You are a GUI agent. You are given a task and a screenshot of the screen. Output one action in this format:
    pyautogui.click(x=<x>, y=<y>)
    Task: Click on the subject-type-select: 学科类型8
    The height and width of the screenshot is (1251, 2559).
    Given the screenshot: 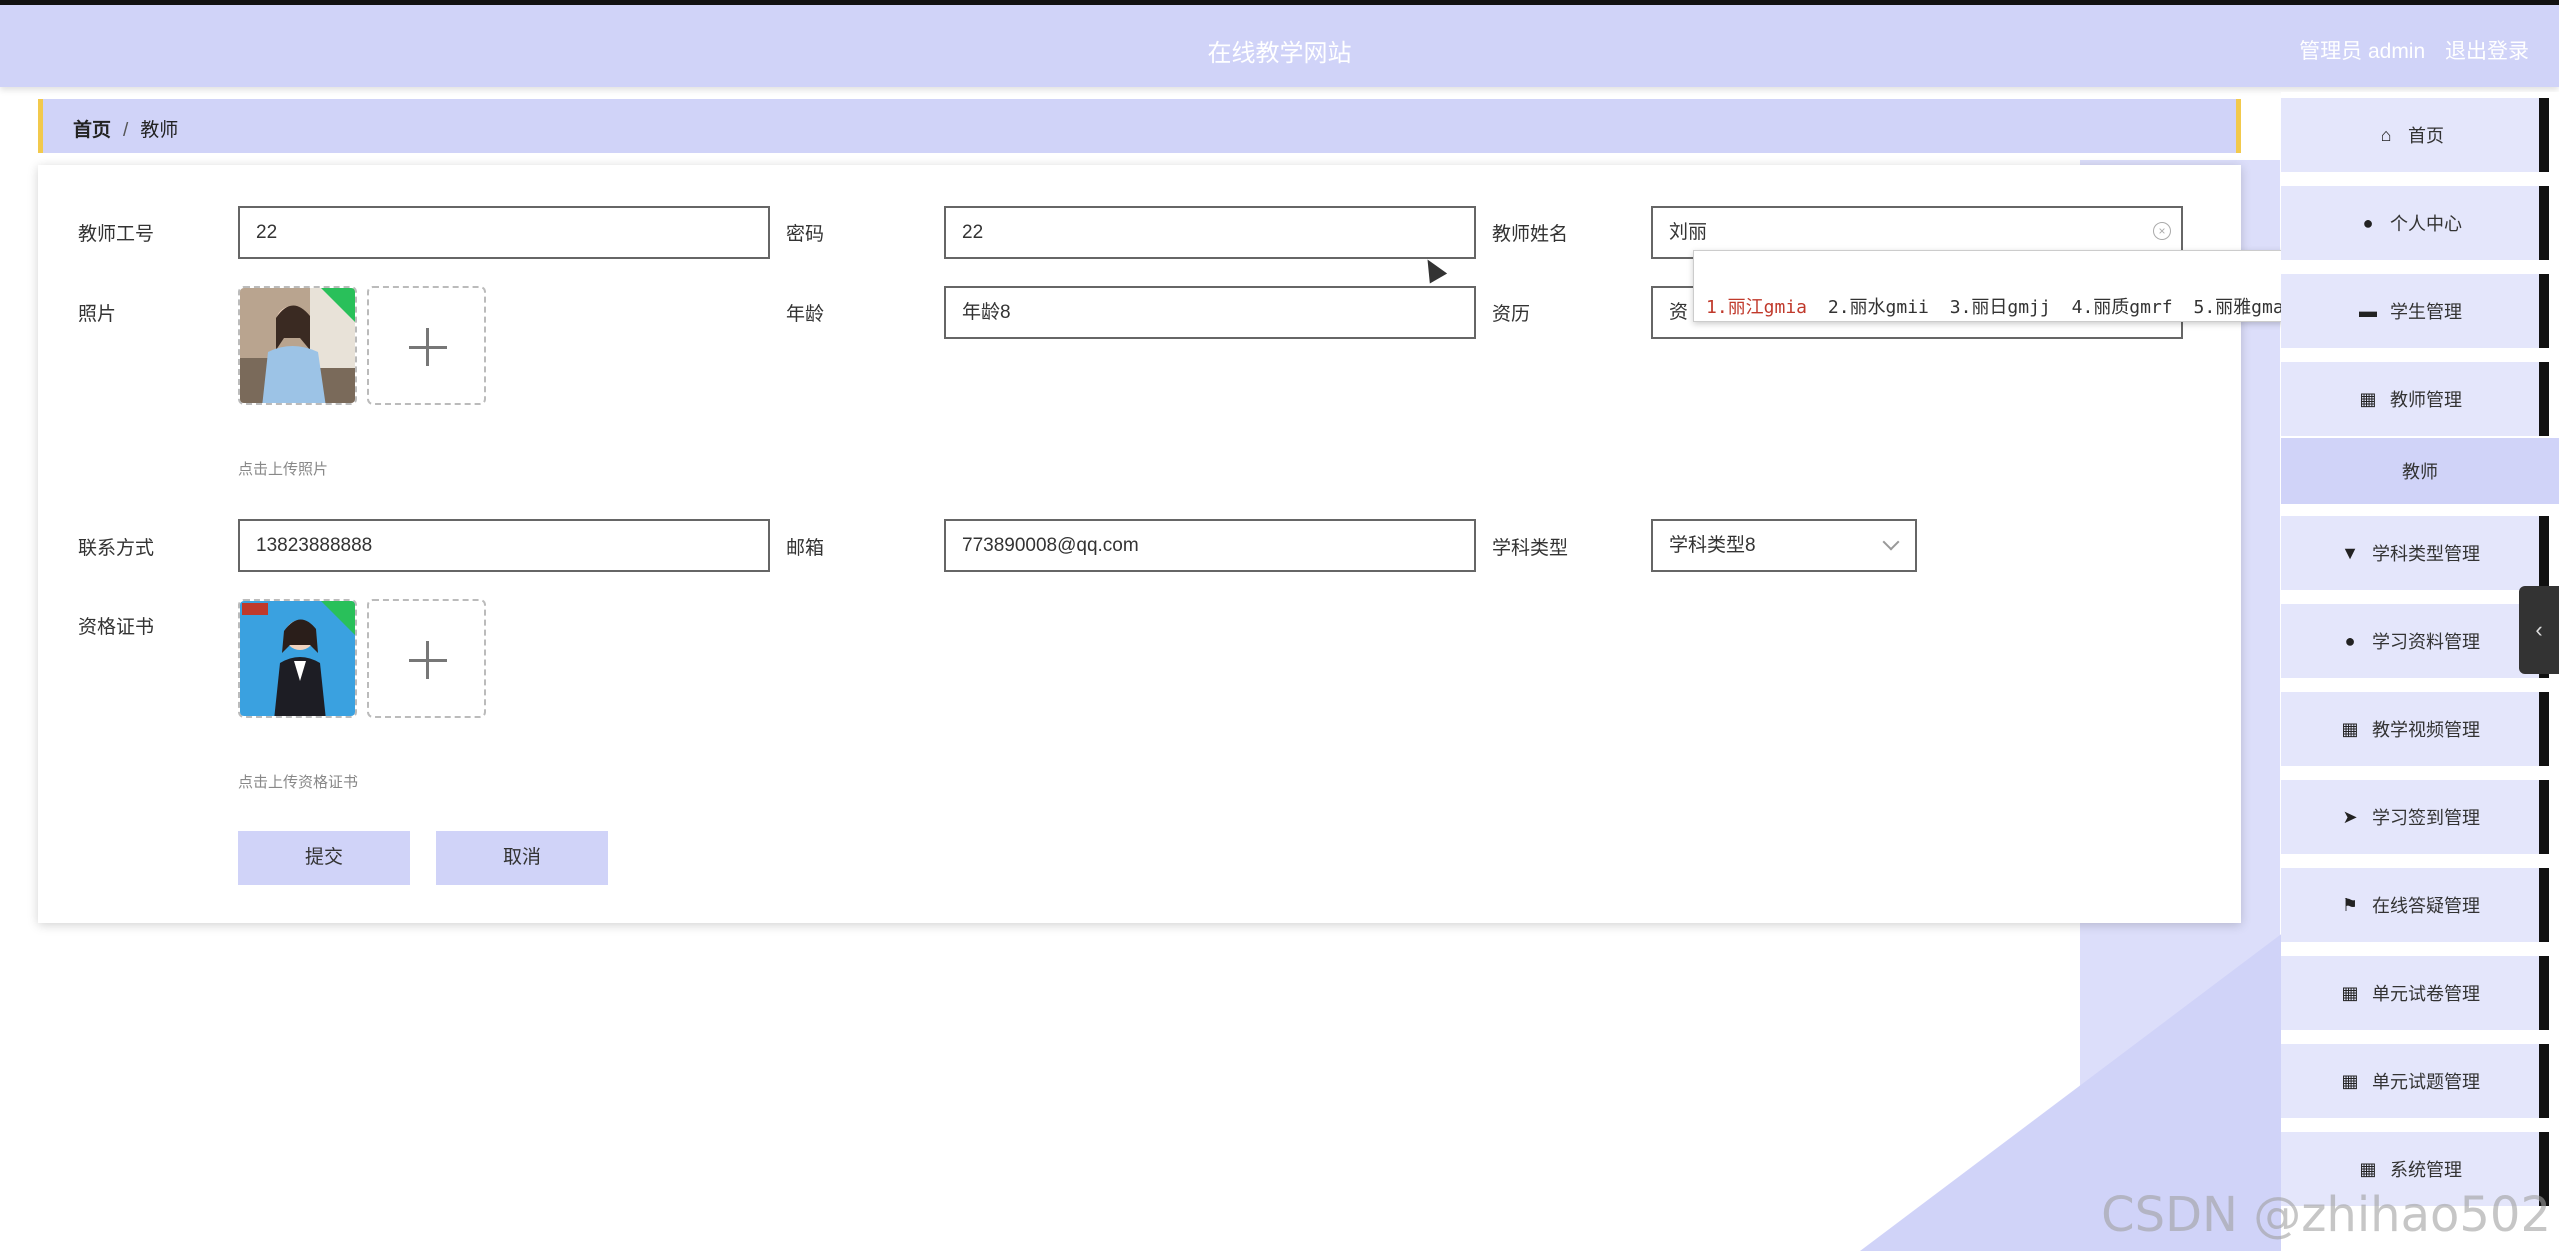 What is the action you would take?
    pyautogui.click(x=1784, y=545)
    